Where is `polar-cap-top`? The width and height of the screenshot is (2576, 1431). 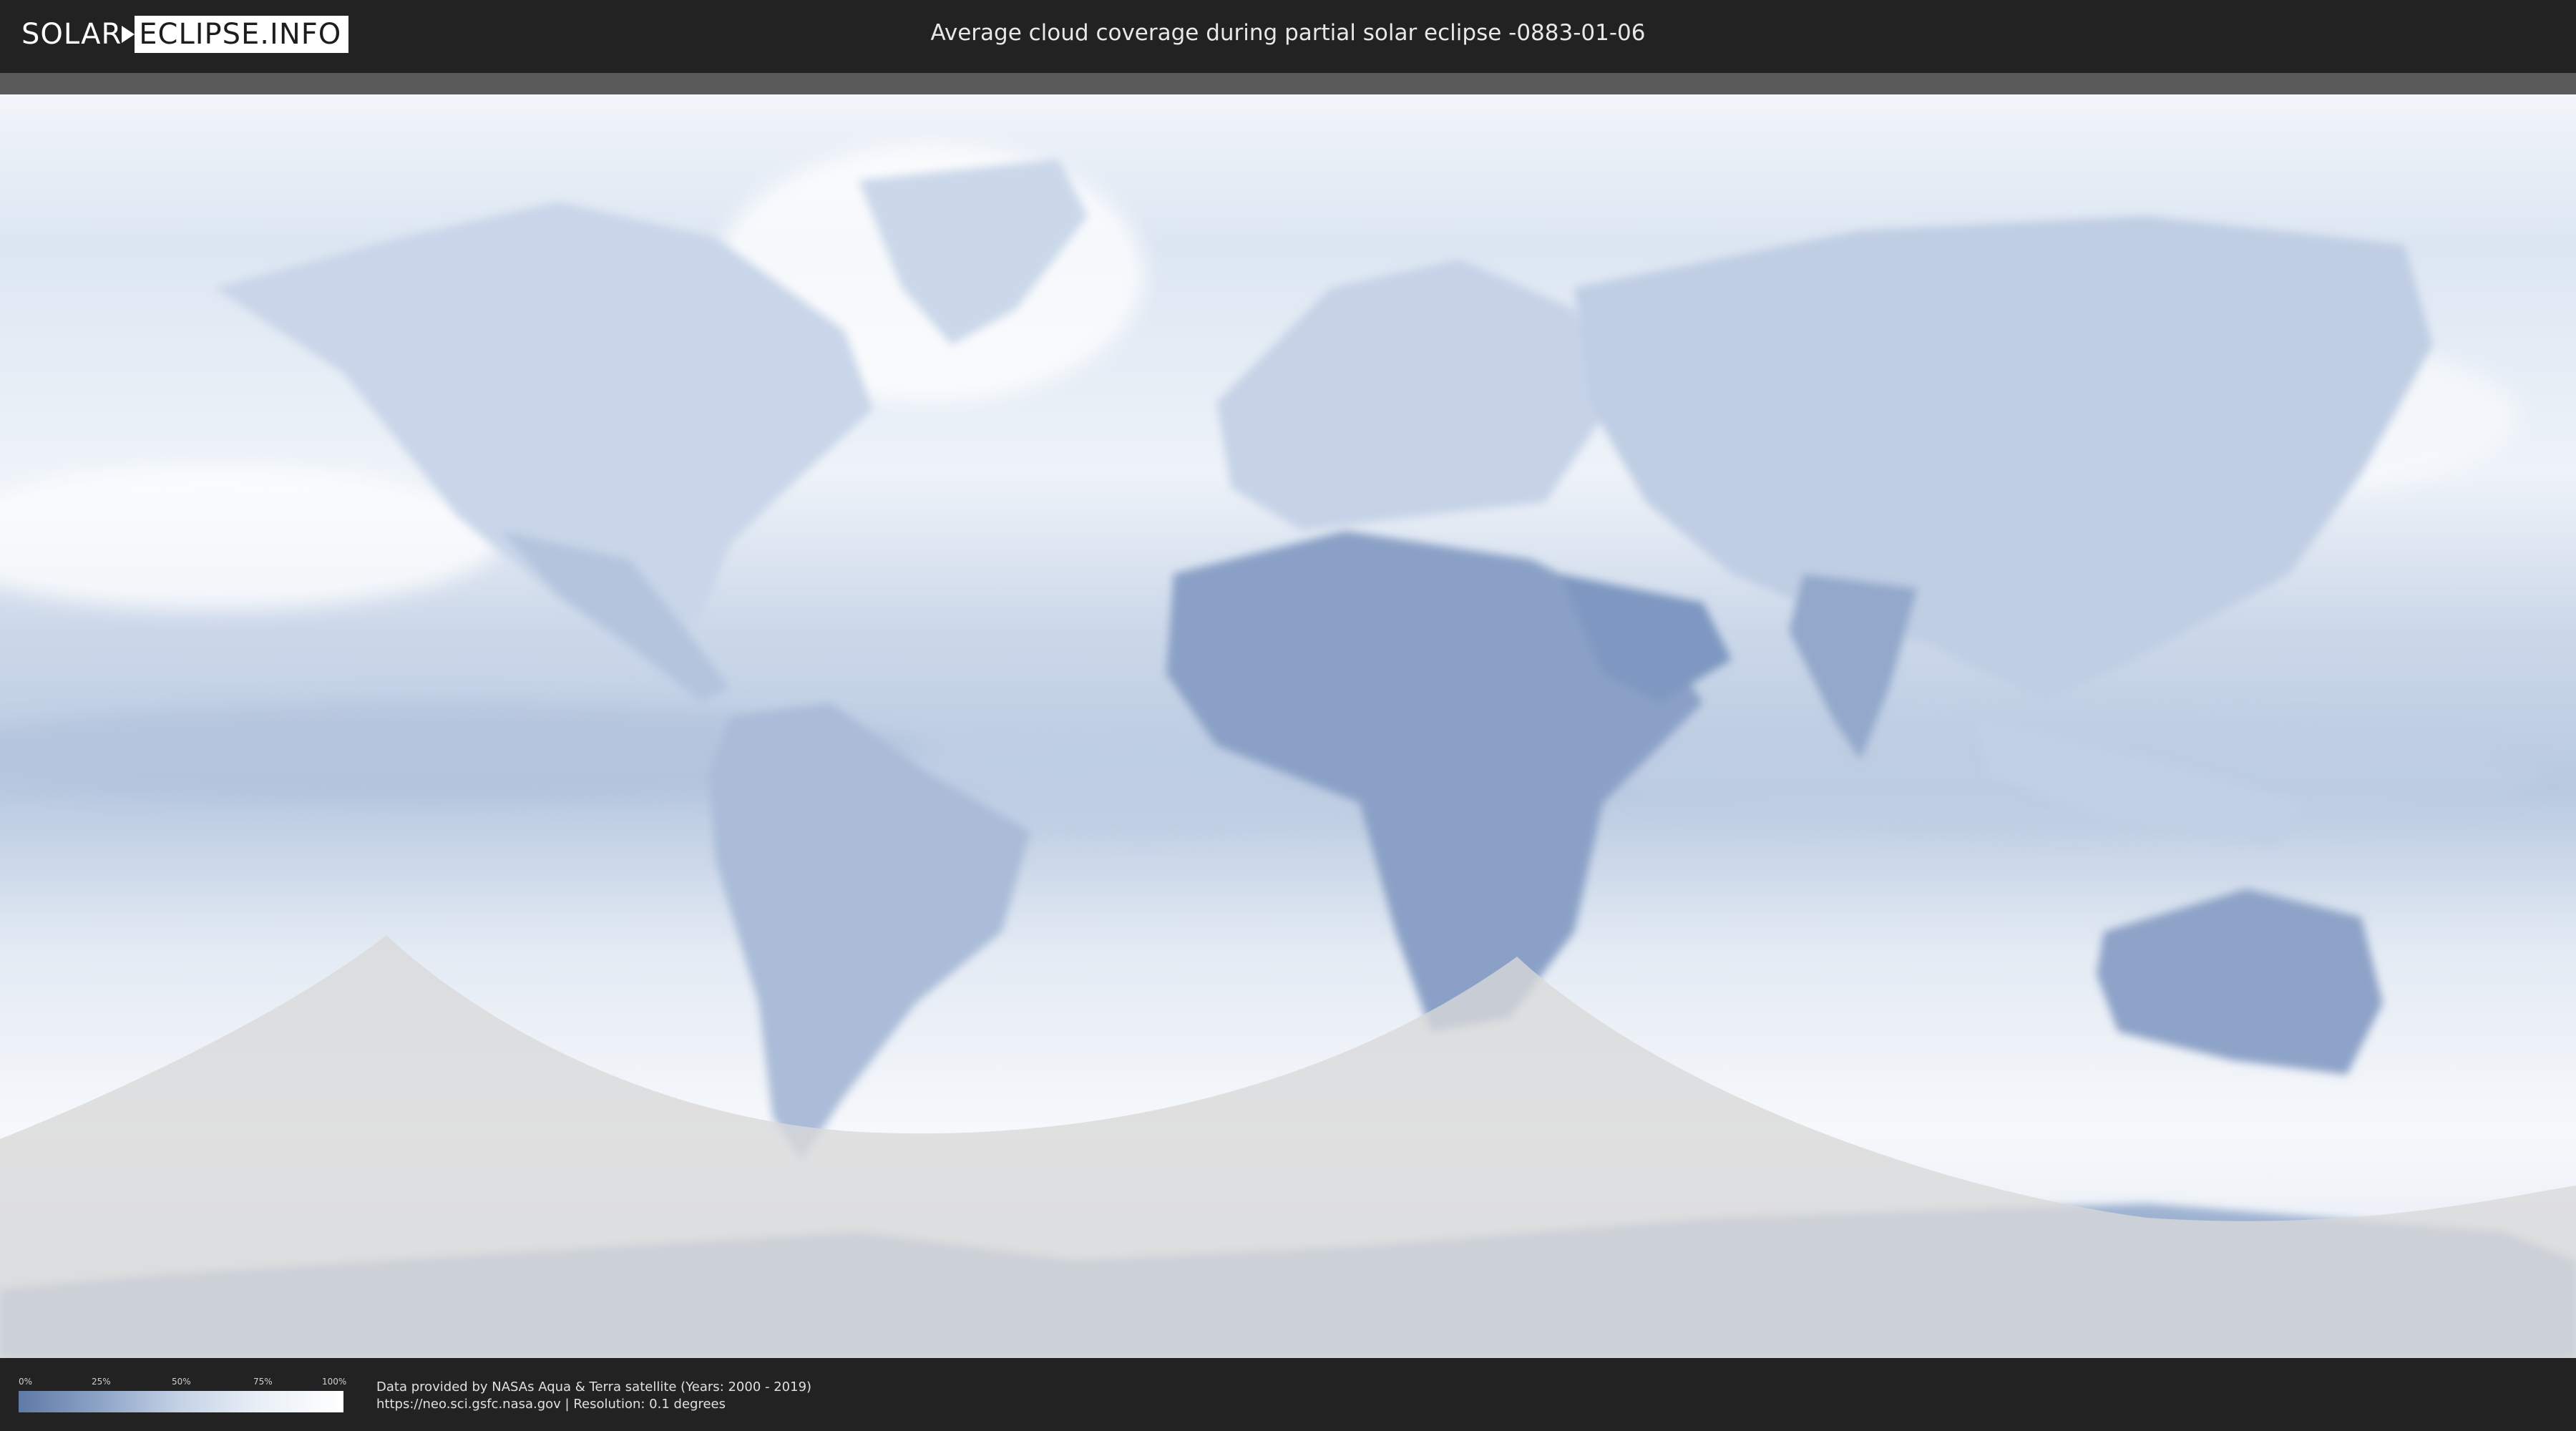 polar-cap-top is located at coordinates (1288, 83).